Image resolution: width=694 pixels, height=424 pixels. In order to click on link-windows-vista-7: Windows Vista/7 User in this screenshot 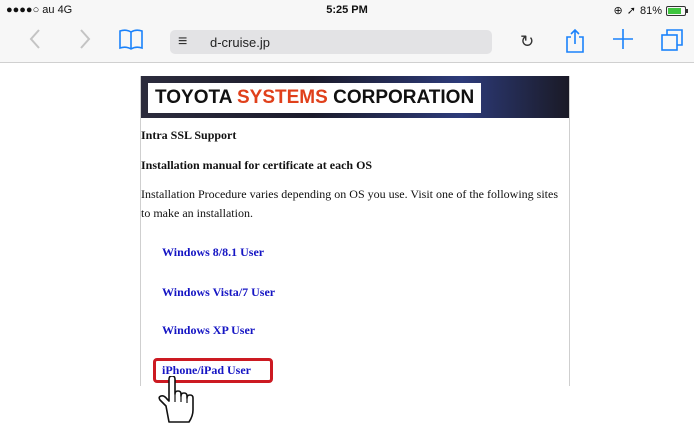, I will do `click(218, 292)`.